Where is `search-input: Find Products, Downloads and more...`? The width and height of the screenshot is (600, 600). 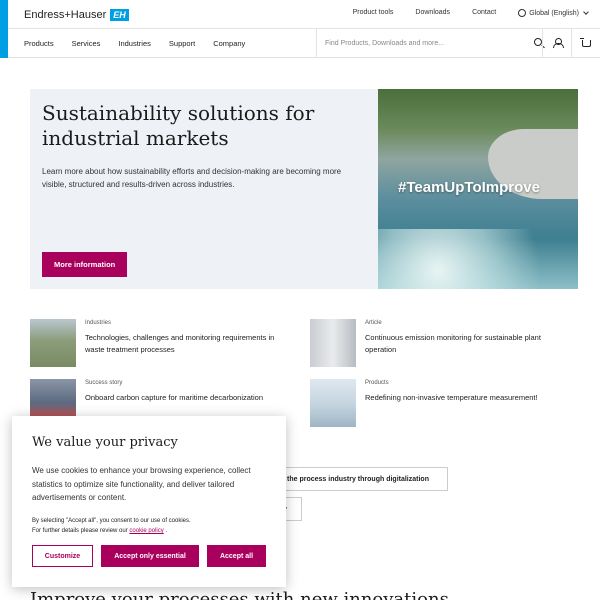 search-input: Find Products, Downloads and more... is located at coordinates (433, 43).